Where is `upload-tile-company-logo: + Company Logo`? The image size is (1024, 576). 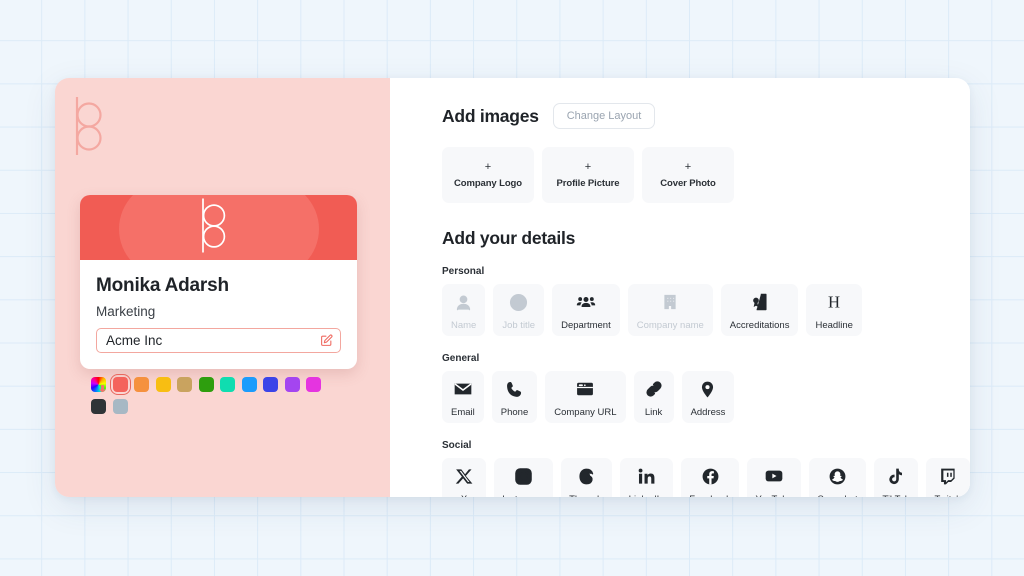
upload-tile-company-logo: + Company Logo is located at coordinates (488, 175).